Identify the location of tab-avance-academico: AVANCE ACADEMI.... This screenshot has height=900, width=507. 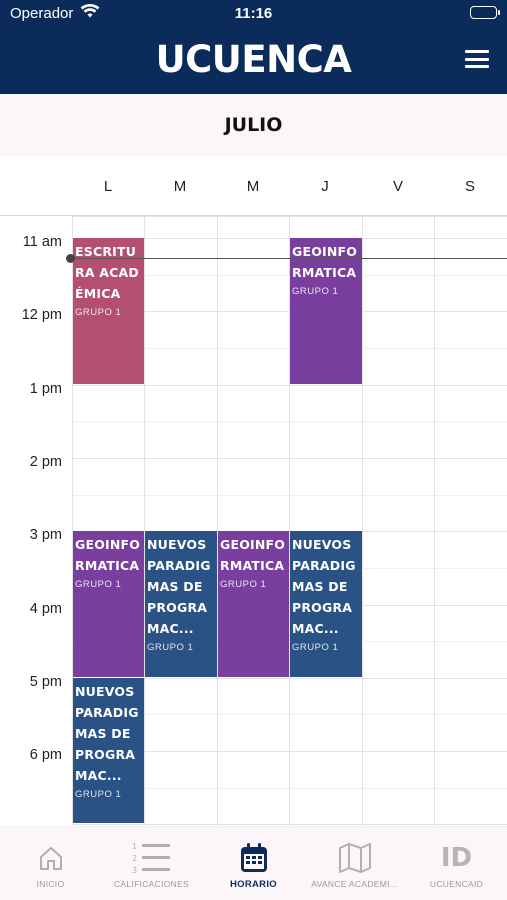
(354, 863).